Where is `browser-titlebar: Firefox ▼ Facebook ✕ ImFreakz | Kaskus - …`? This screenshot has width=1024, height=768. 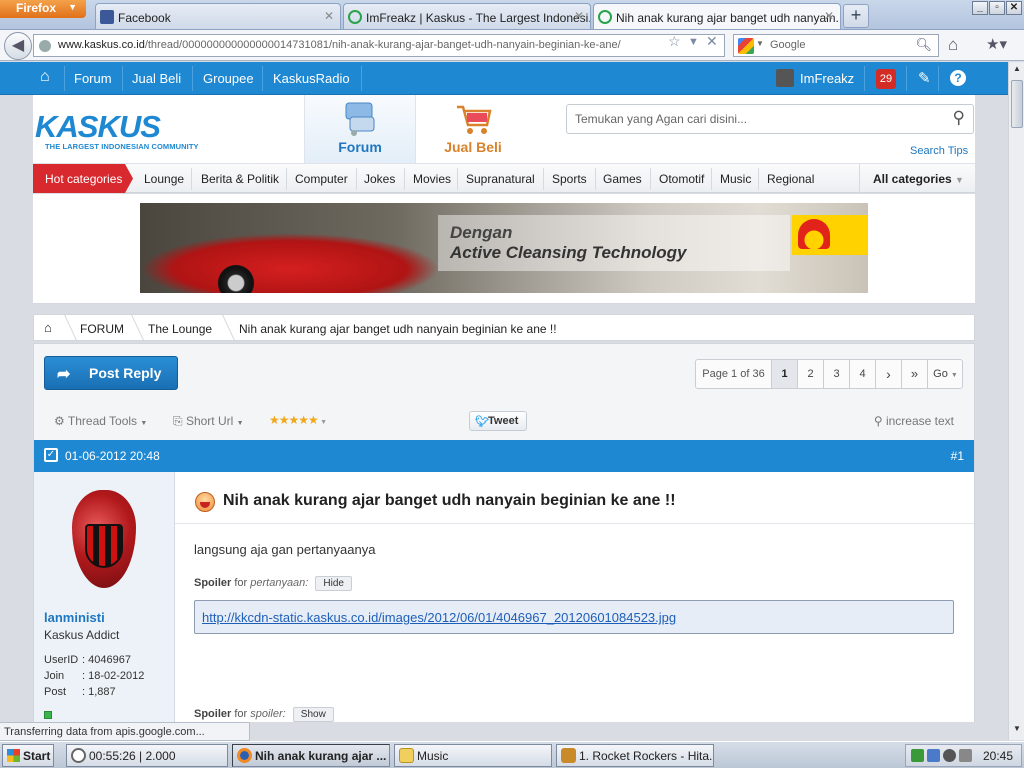
browser-titlebar: Firefox ▼ Facebook ✕ ImFreakz | Kaskus - … is located at coordinates (512, 15).